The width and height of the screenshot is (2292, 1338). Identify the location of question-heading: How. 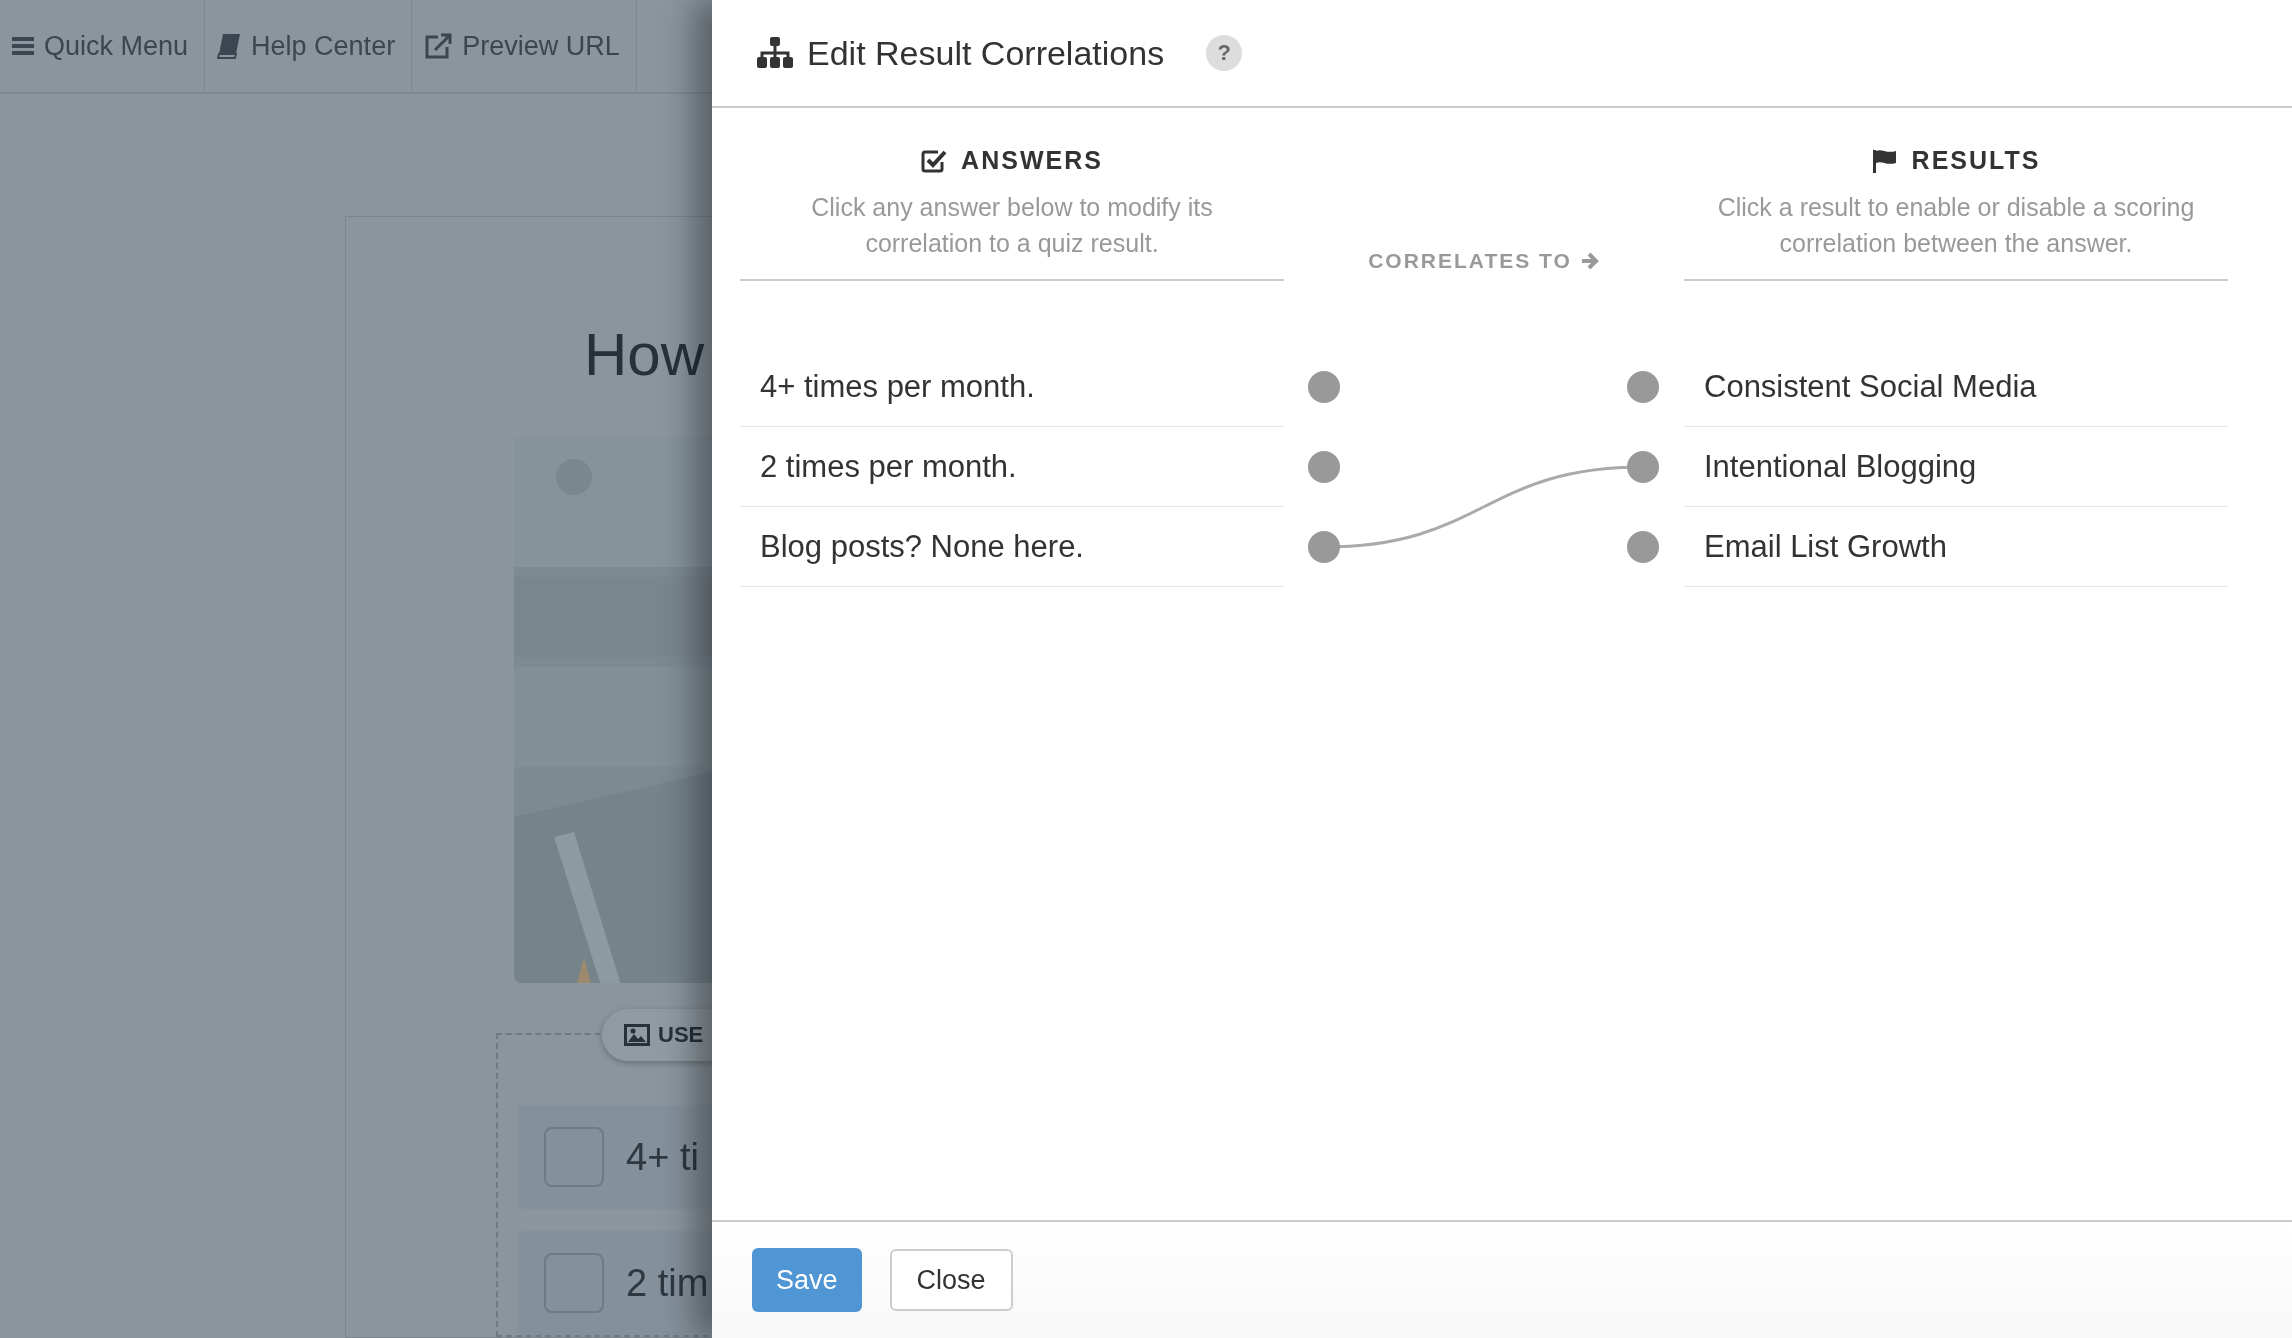
(644, 355).